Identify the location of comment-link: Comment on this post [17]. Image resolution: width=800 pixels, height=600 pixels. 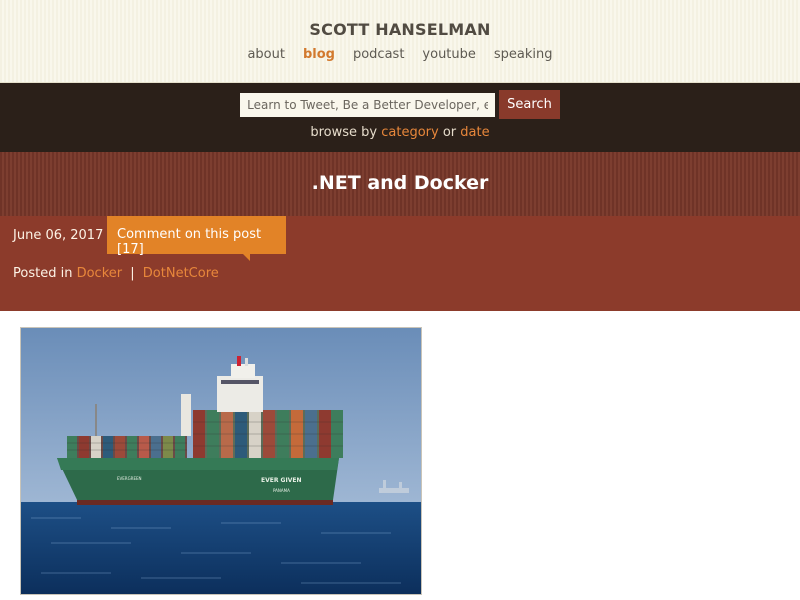
(196, 238).